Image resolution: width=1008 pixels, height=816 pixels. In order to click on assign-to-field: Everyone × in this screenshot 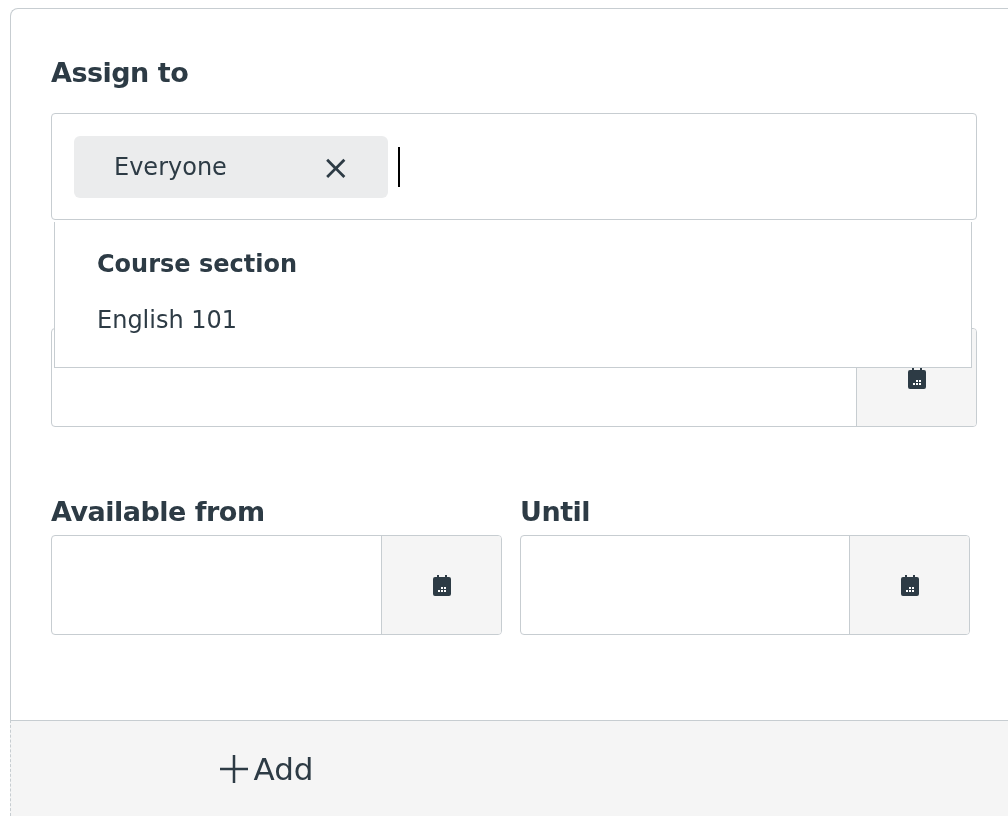, I will do `click(514, 166)`.